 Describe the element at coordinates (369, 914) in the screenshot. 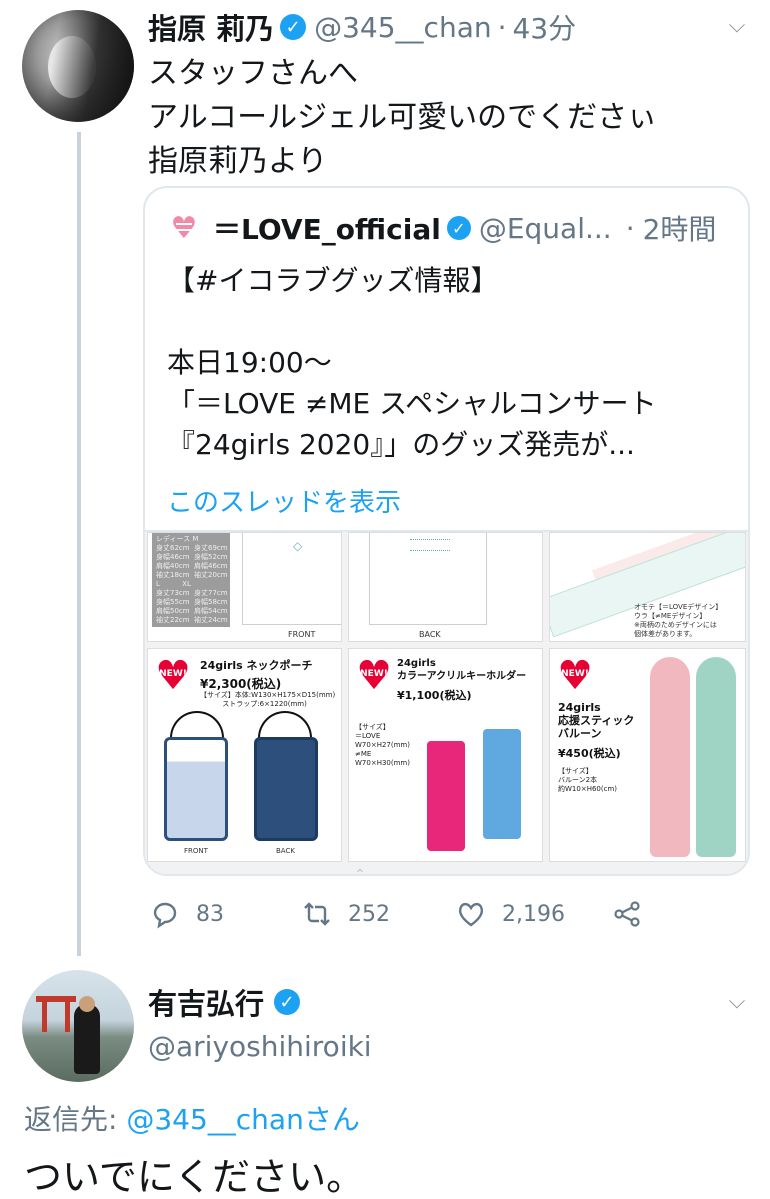

I see `retweet-count: 252` at that location.